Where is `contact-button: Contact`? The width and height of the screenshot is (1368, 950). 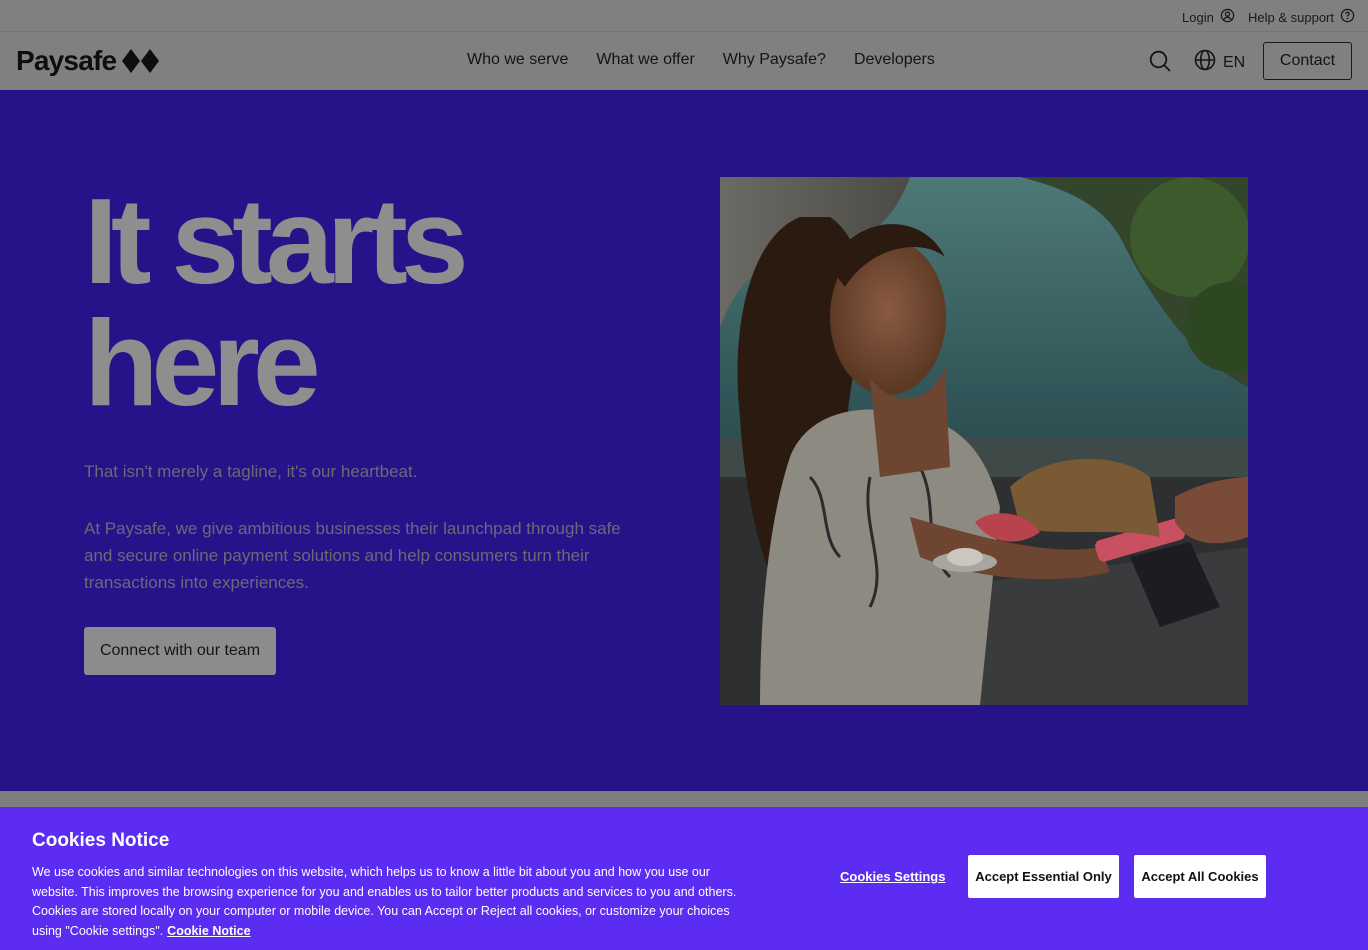
contact-button: Contact is located at coordinates (1307, 61).